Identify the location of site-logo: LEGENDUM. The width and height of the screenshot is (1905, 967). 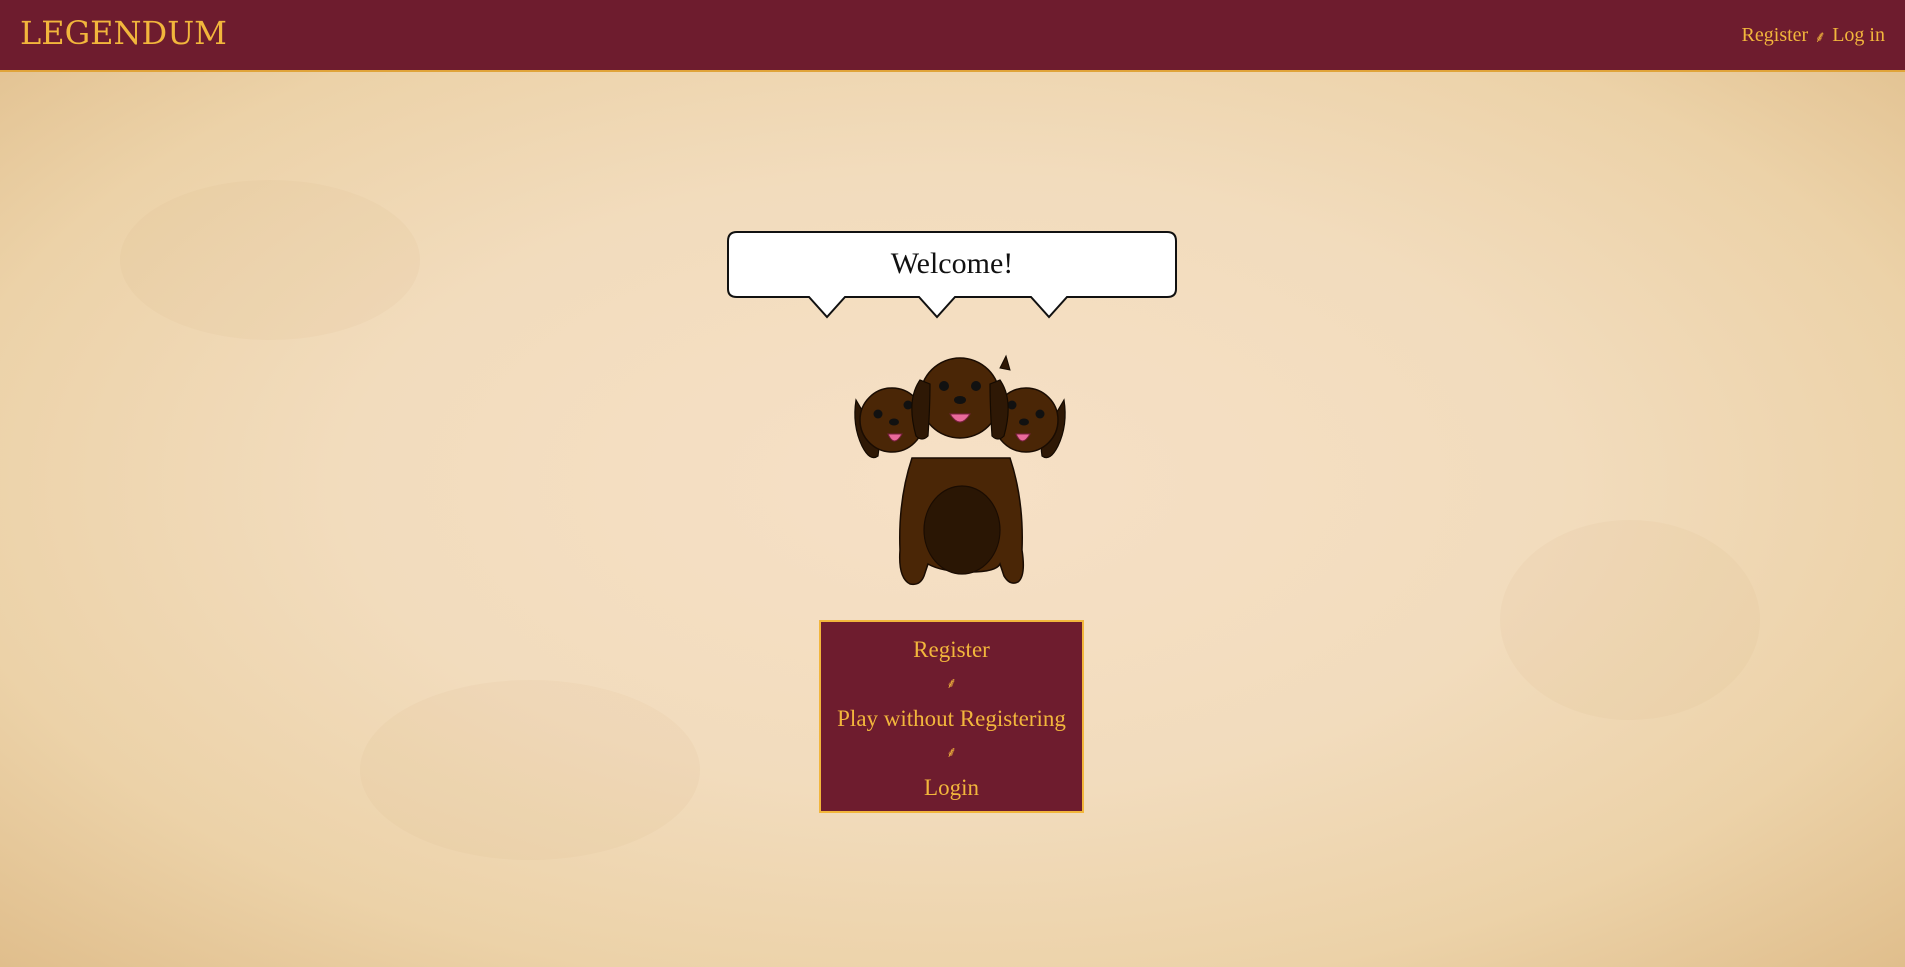
(123, 33).